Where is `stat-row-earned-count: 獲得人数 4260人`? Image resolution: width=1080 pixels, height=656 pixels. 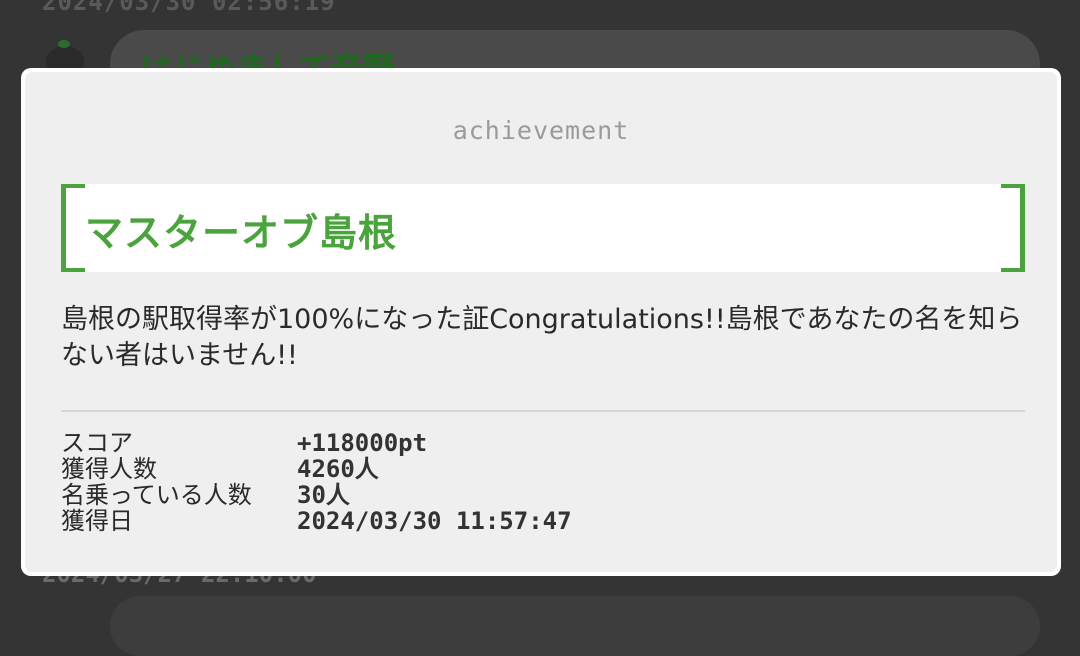 stat-row-earned-count: 獲得人数 4260人 is located at coordinates (543, 469).